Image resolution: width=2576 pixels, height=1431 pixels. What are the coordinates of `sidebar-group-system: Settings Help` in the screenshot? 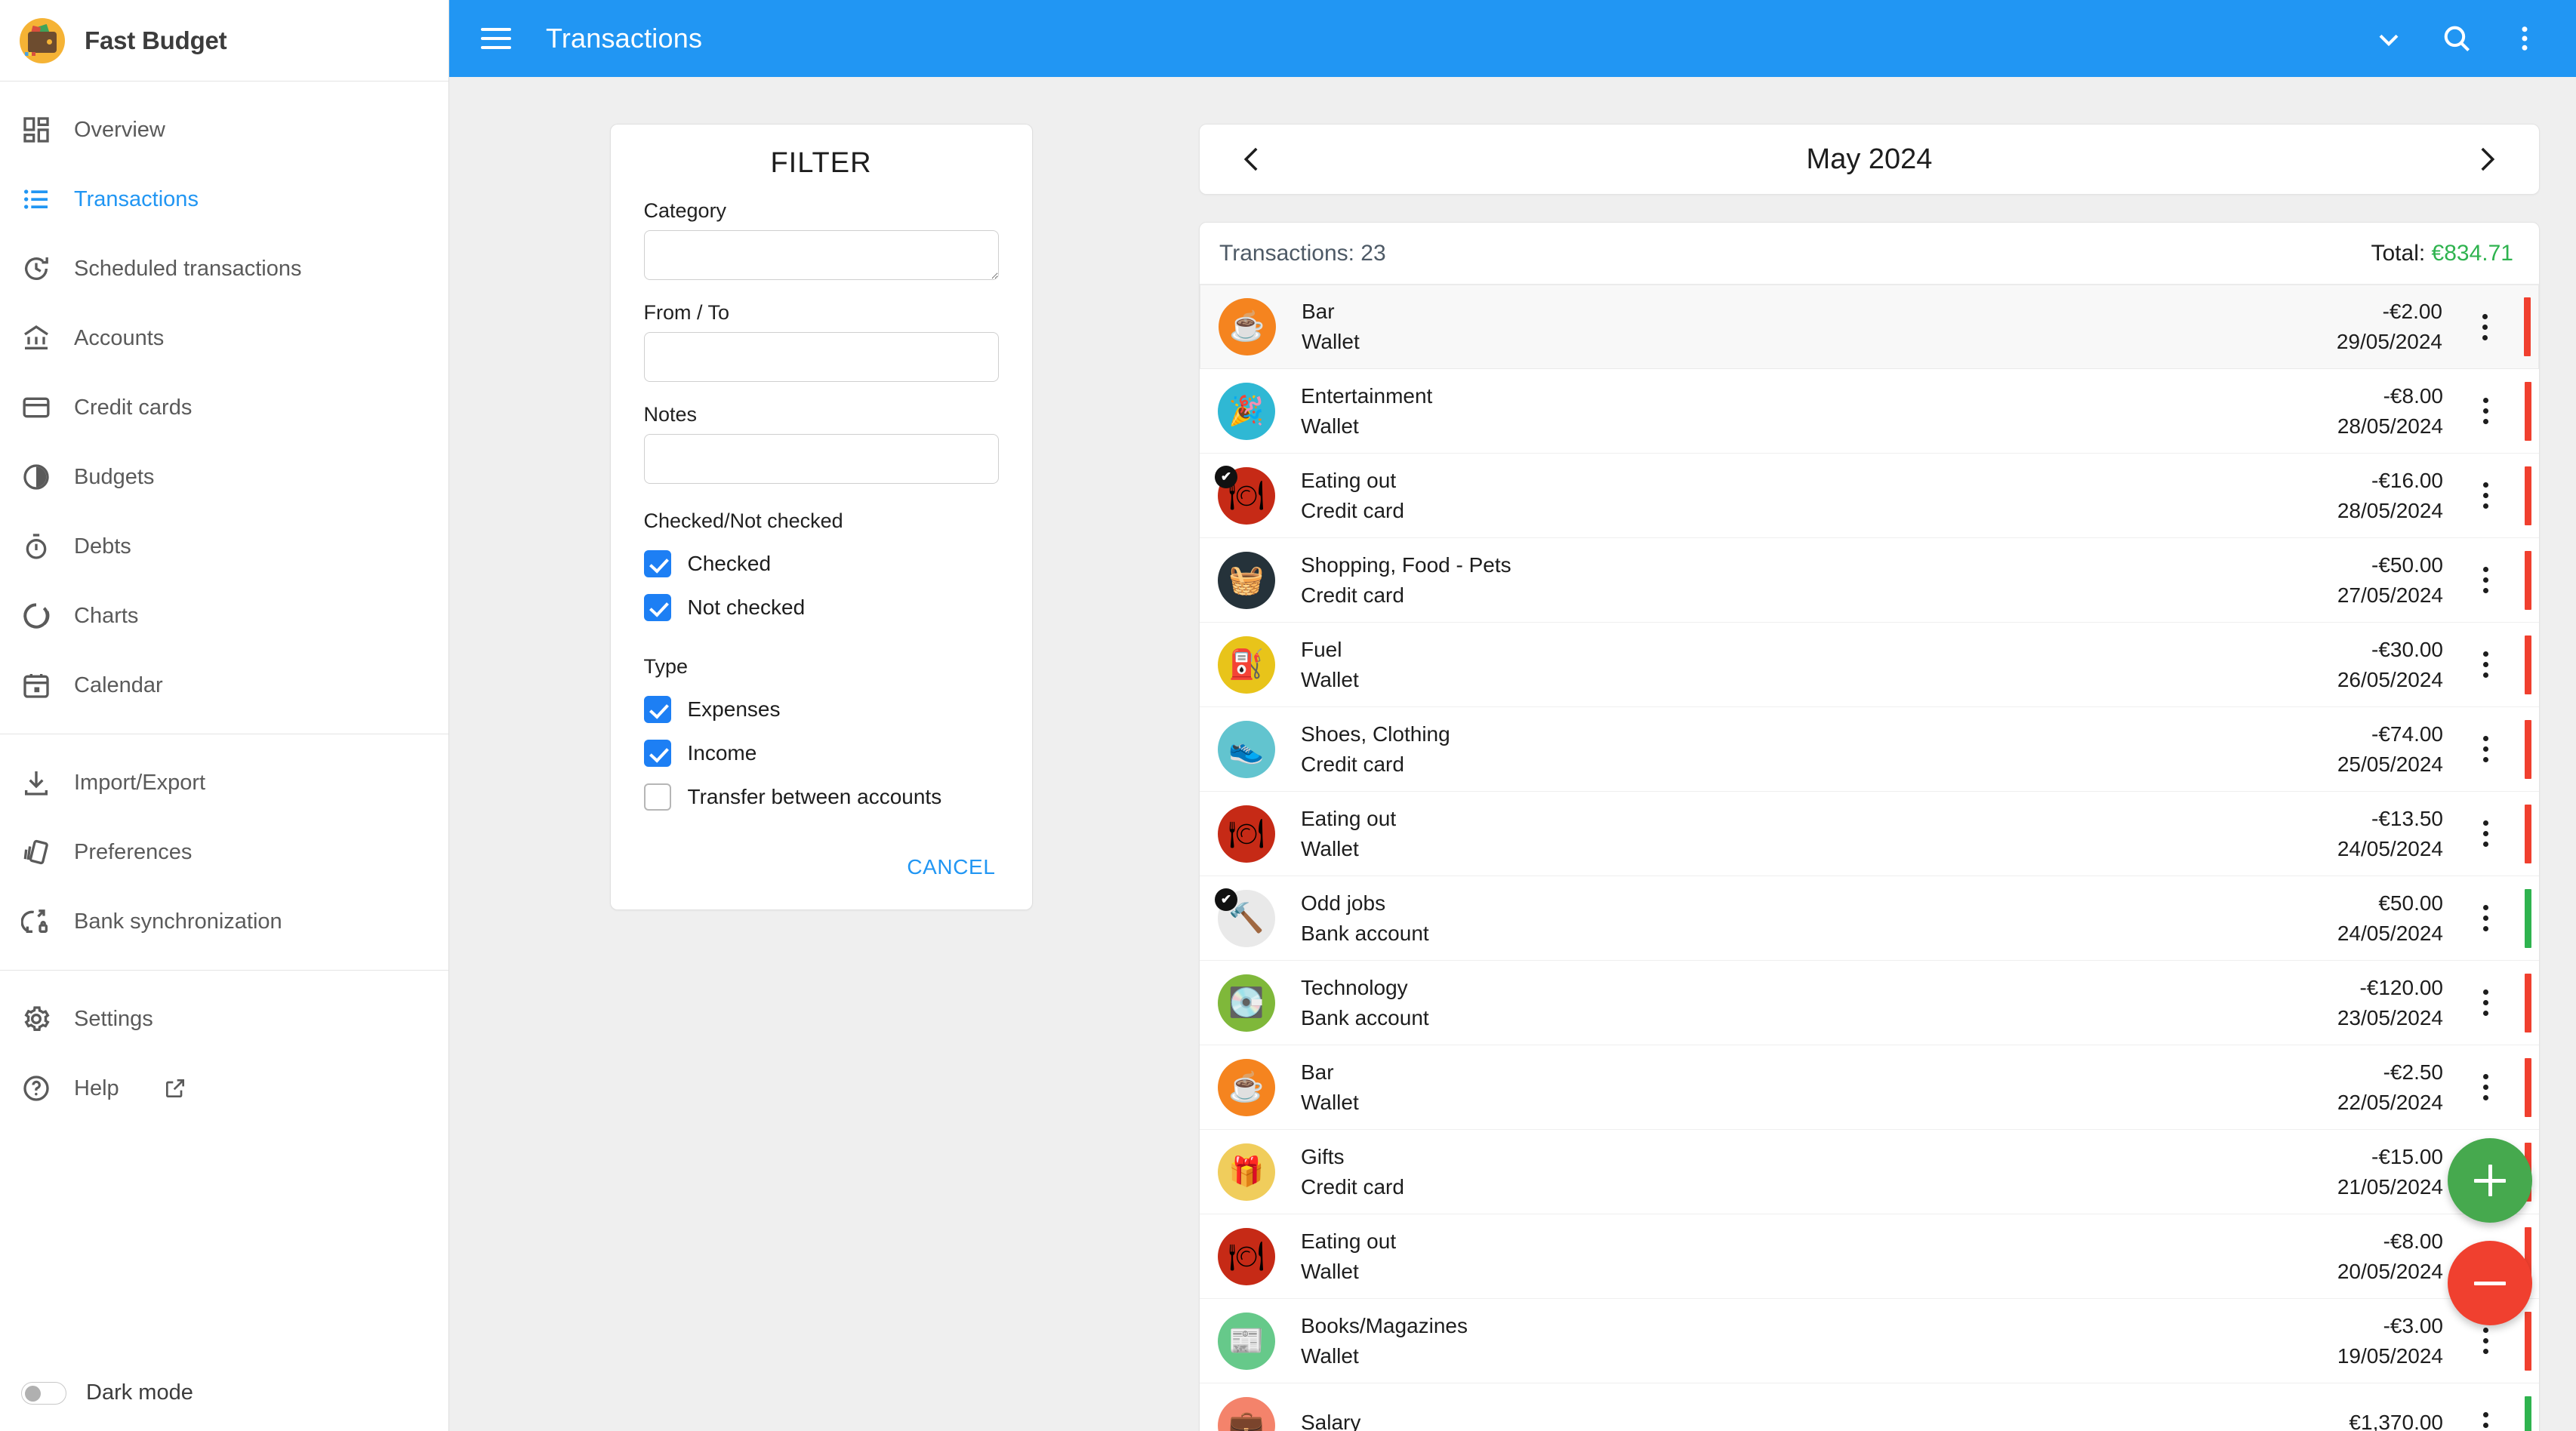 It's located at (224, 1048).